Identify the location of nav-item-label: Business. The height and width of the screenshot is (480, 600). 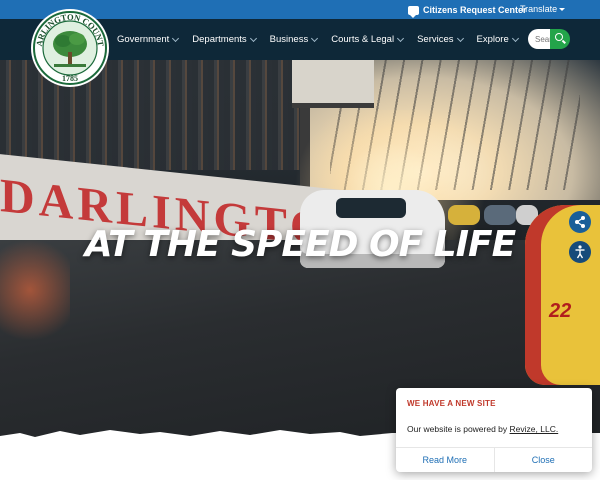
(289, 39).